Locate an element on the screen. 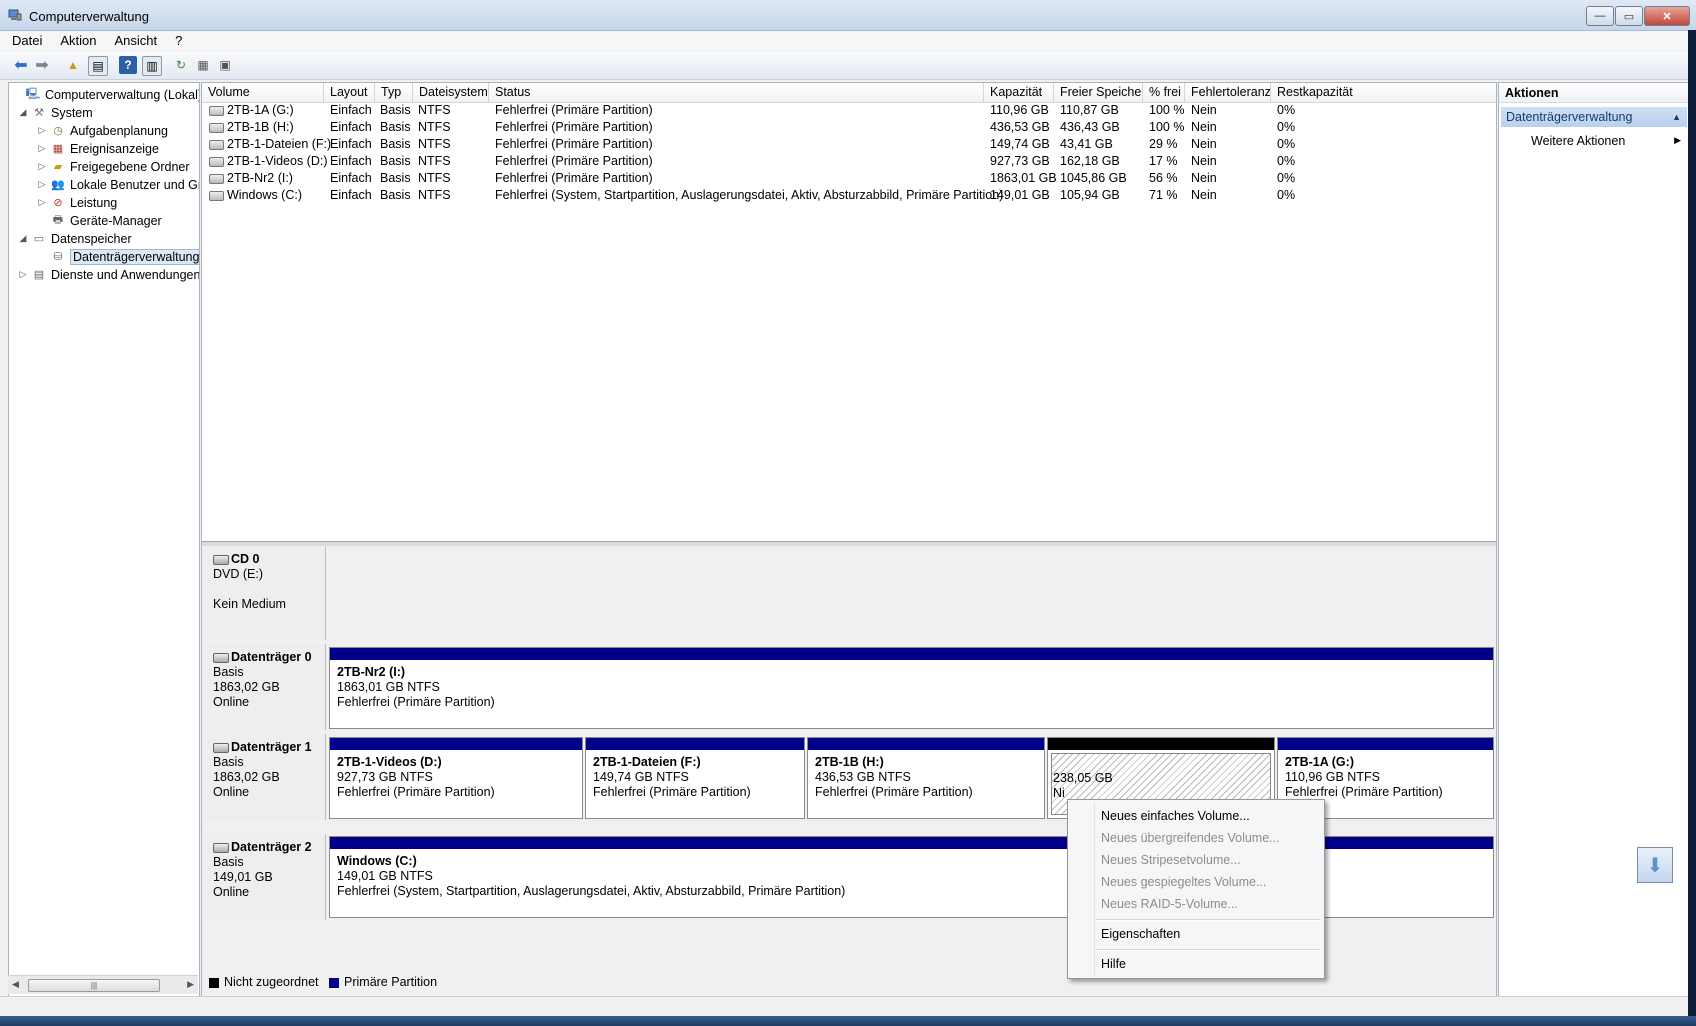  tools-icon: ⚒ is located at coordinates (39, 113).